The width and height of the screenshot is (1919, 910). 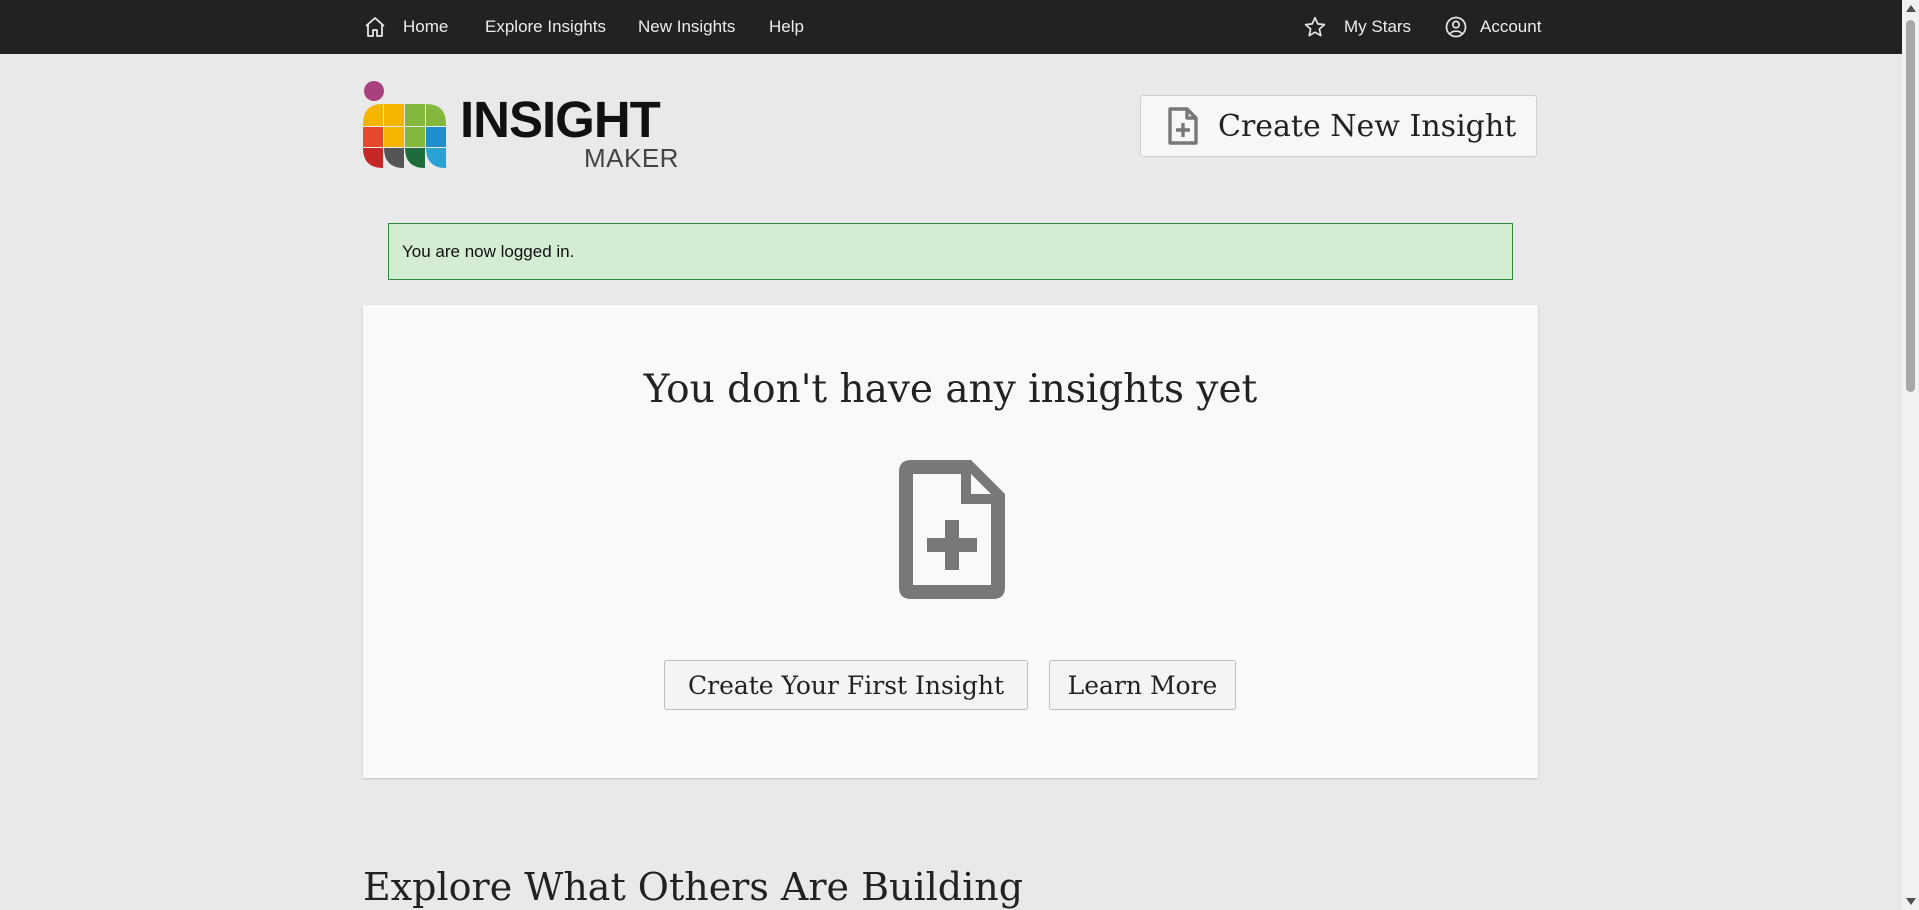 I want to click on nav-explore-insights: Explore Insights, so click(x=545, y=27).